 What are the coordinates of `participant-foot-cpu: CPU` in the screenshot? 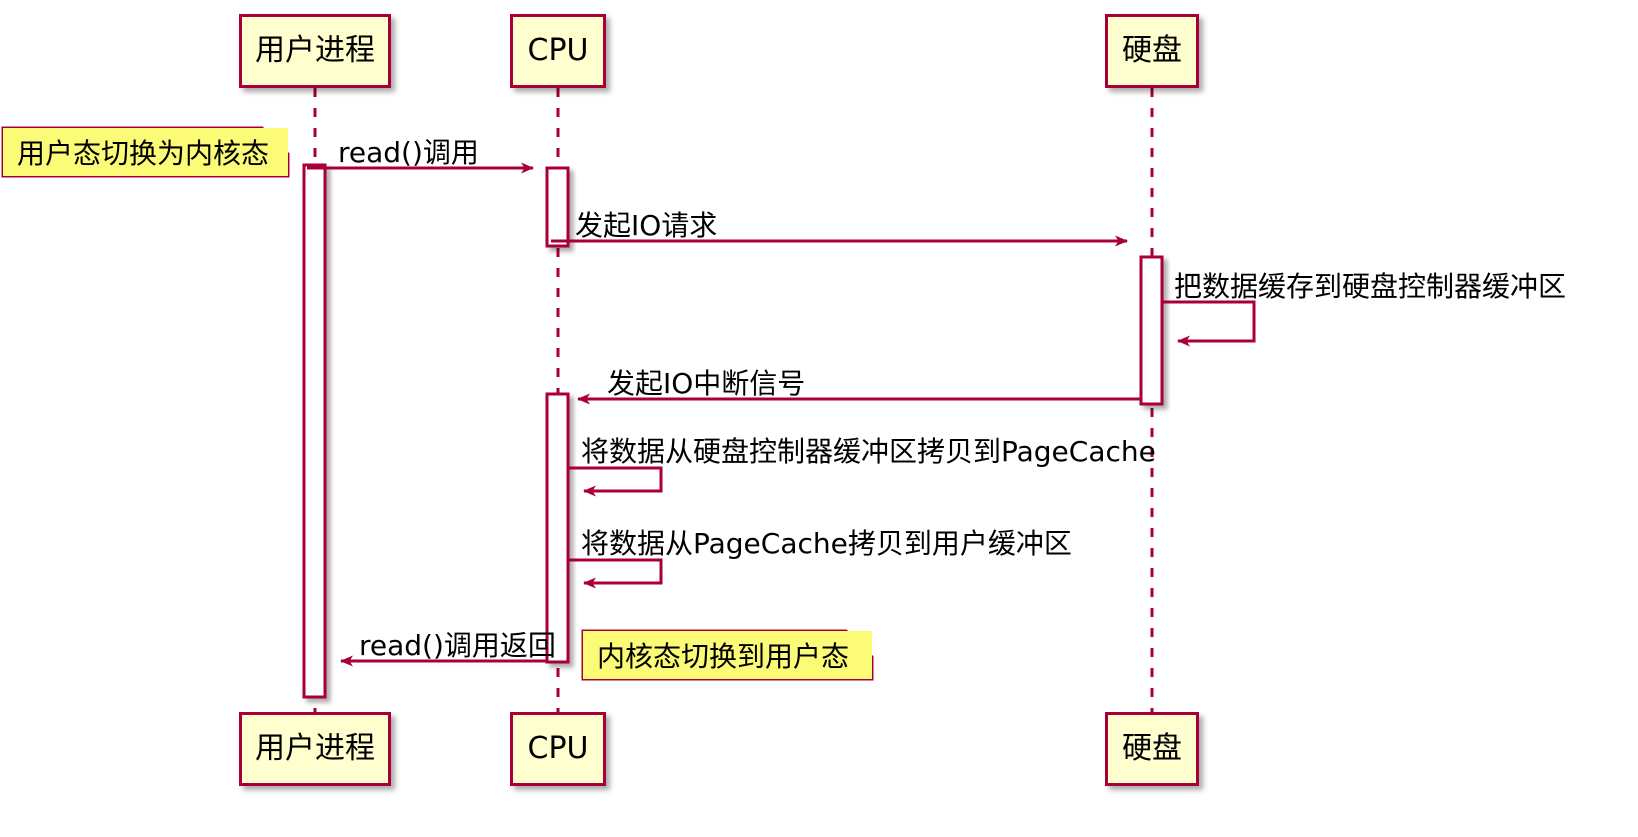 It's located at (558, 749).